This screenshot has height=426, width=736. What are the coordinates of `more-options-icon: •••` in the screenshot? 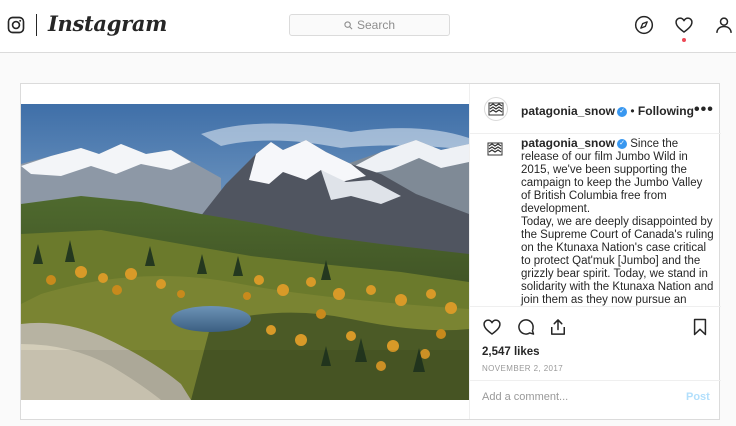 It's located at (704, 110).